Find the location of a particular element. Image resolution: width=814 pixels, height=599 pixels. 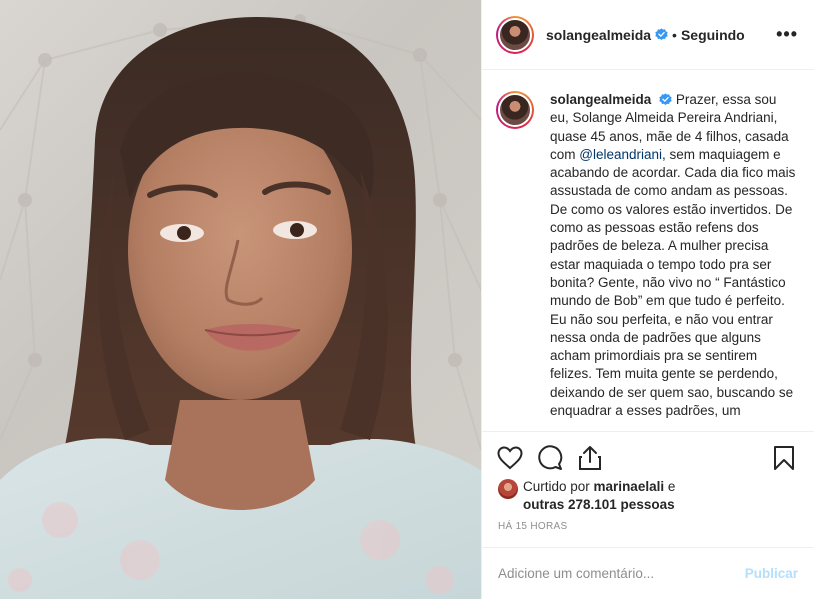

comment-bar: Publicar is located at coordinates (648, 573).